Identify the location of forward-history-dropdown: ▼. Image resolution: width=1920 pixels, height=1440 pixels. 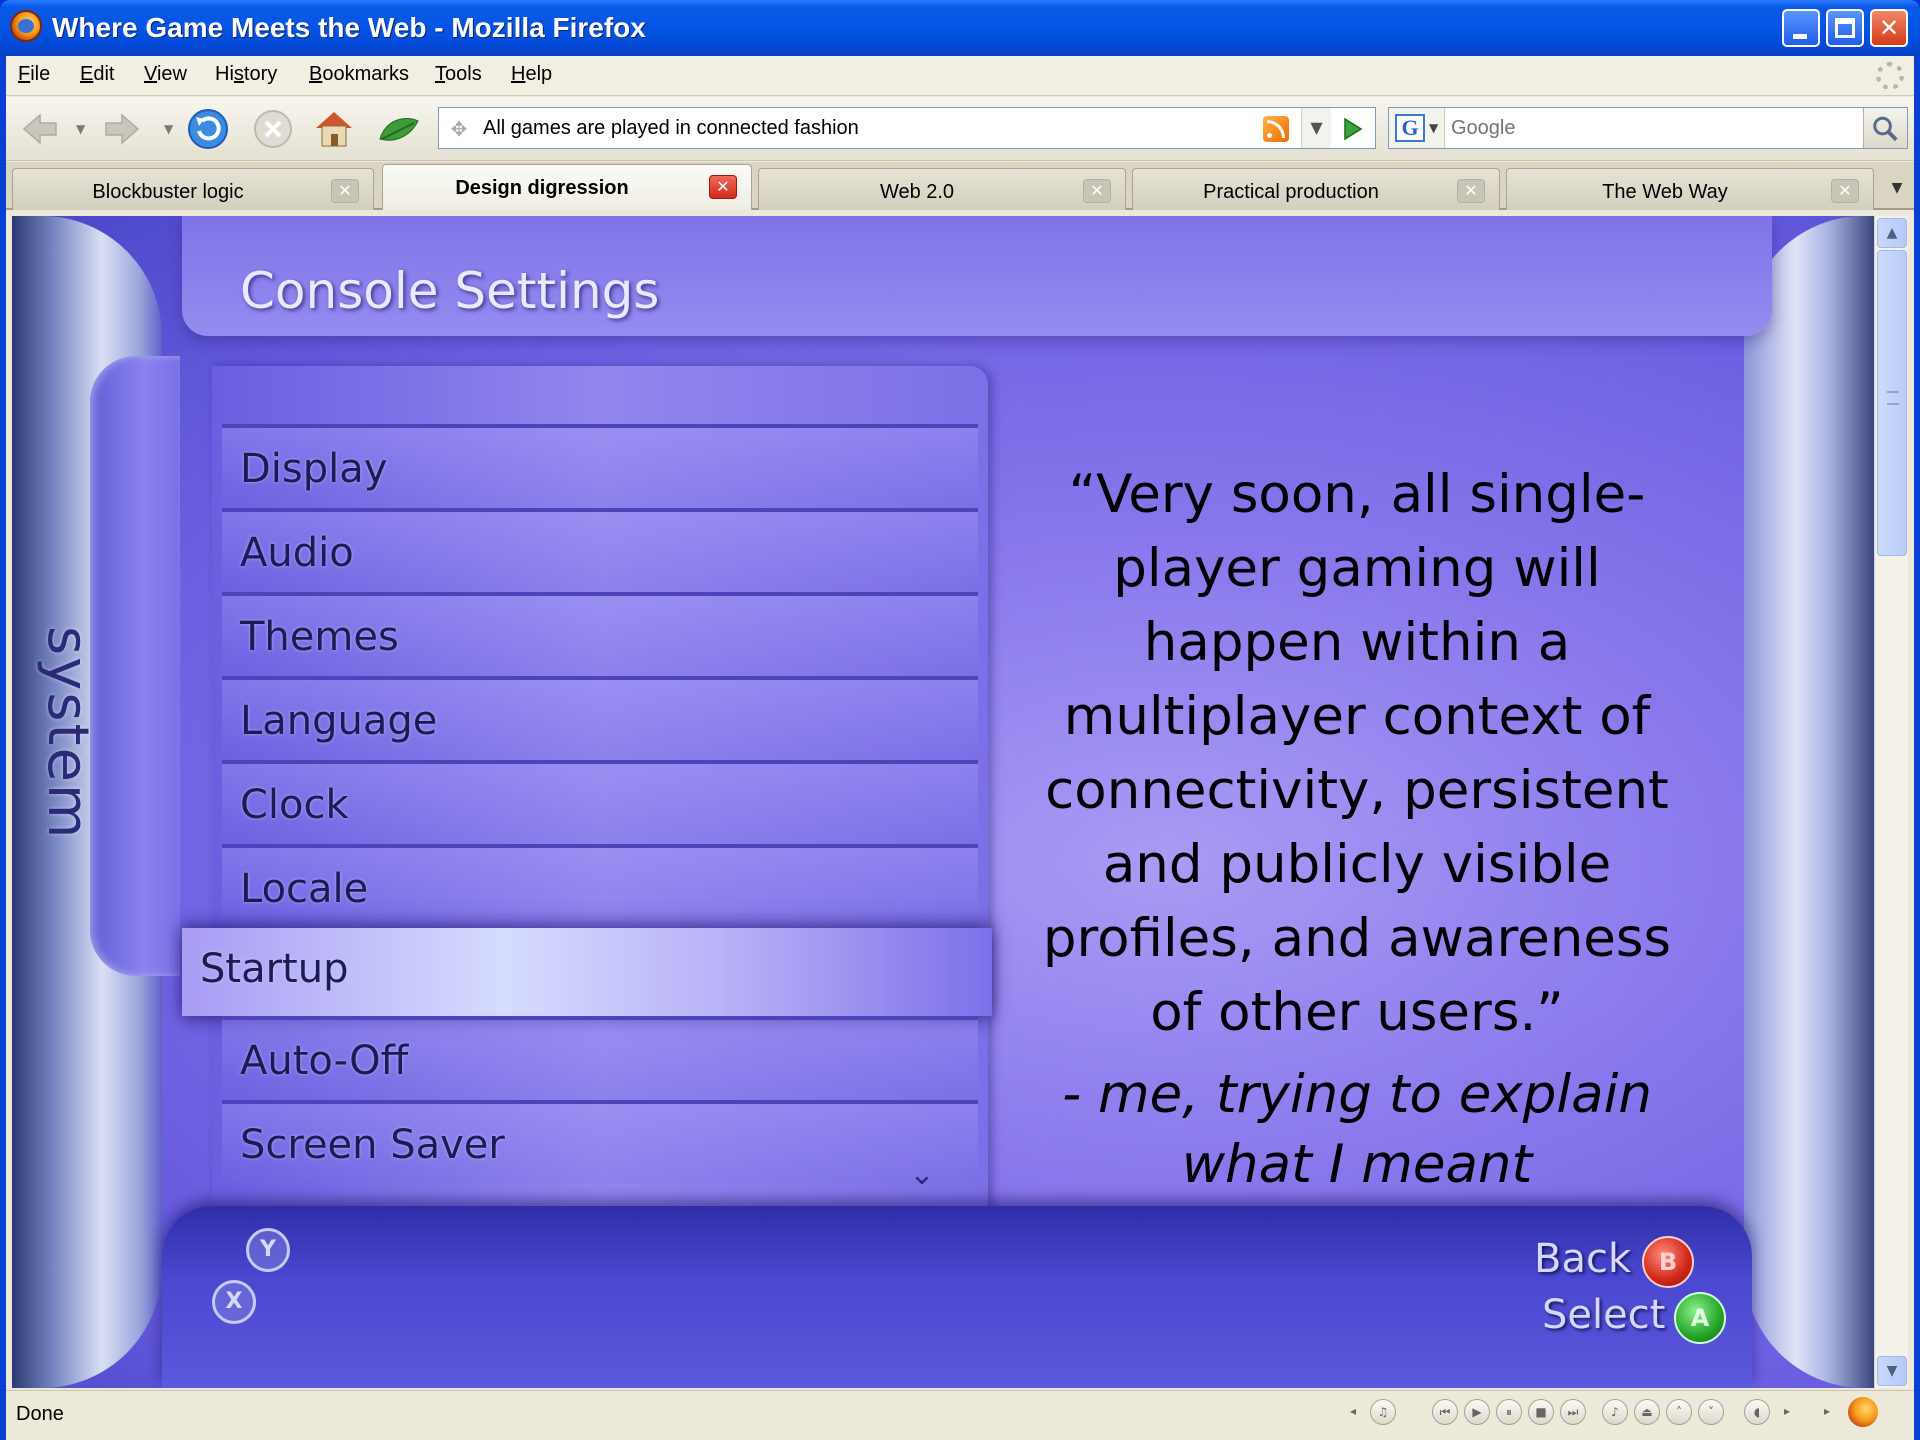
(170, 129).